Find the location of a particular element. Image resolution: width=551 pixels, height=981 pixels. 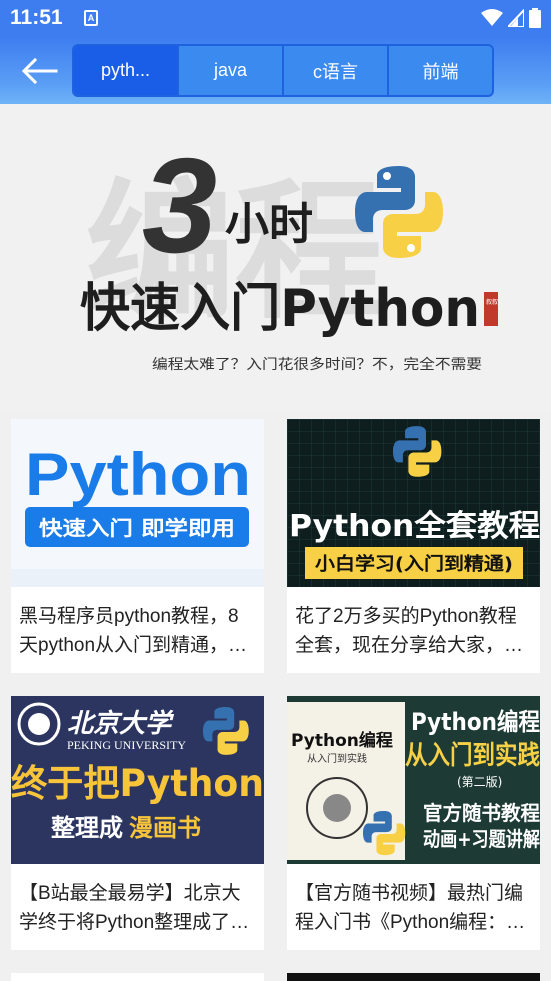

banner-headline-top: 小时 is located at coordinates (269, 224).